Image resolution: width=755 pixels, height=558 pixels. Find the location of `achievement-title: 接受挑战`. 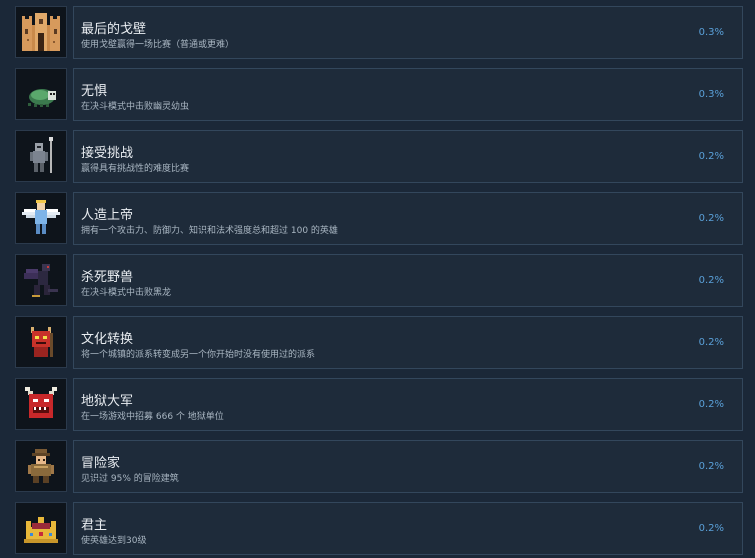

achievement-title: 接受挑战 is located at coordinates (107, 153).